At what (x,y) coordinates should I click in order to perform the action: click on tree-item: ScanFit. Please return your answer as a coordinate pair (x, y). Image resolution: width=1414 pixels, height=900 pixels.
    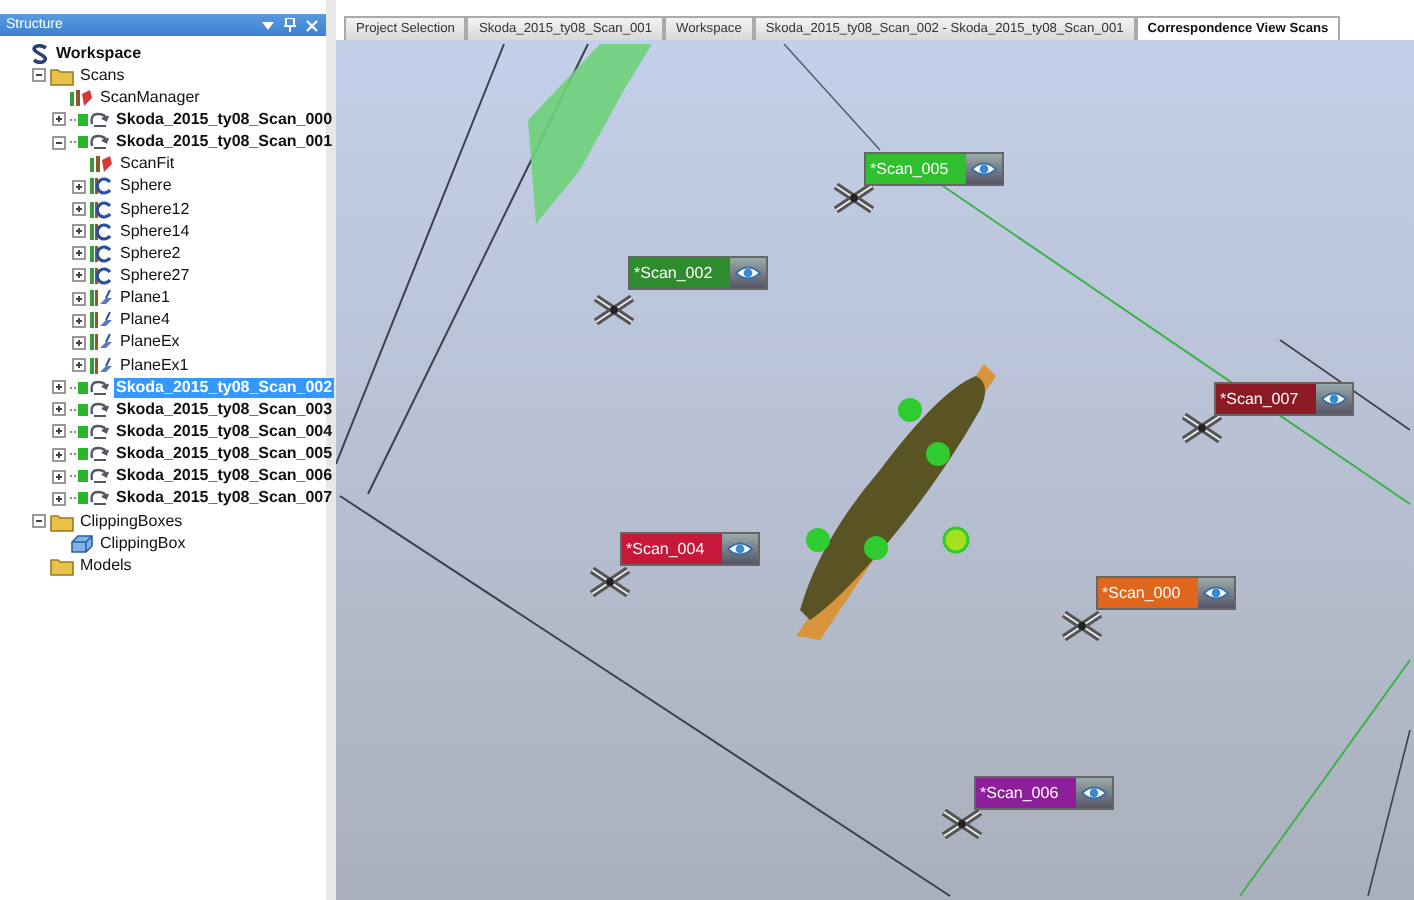
    Looking at the image, I should click on (147, 164).